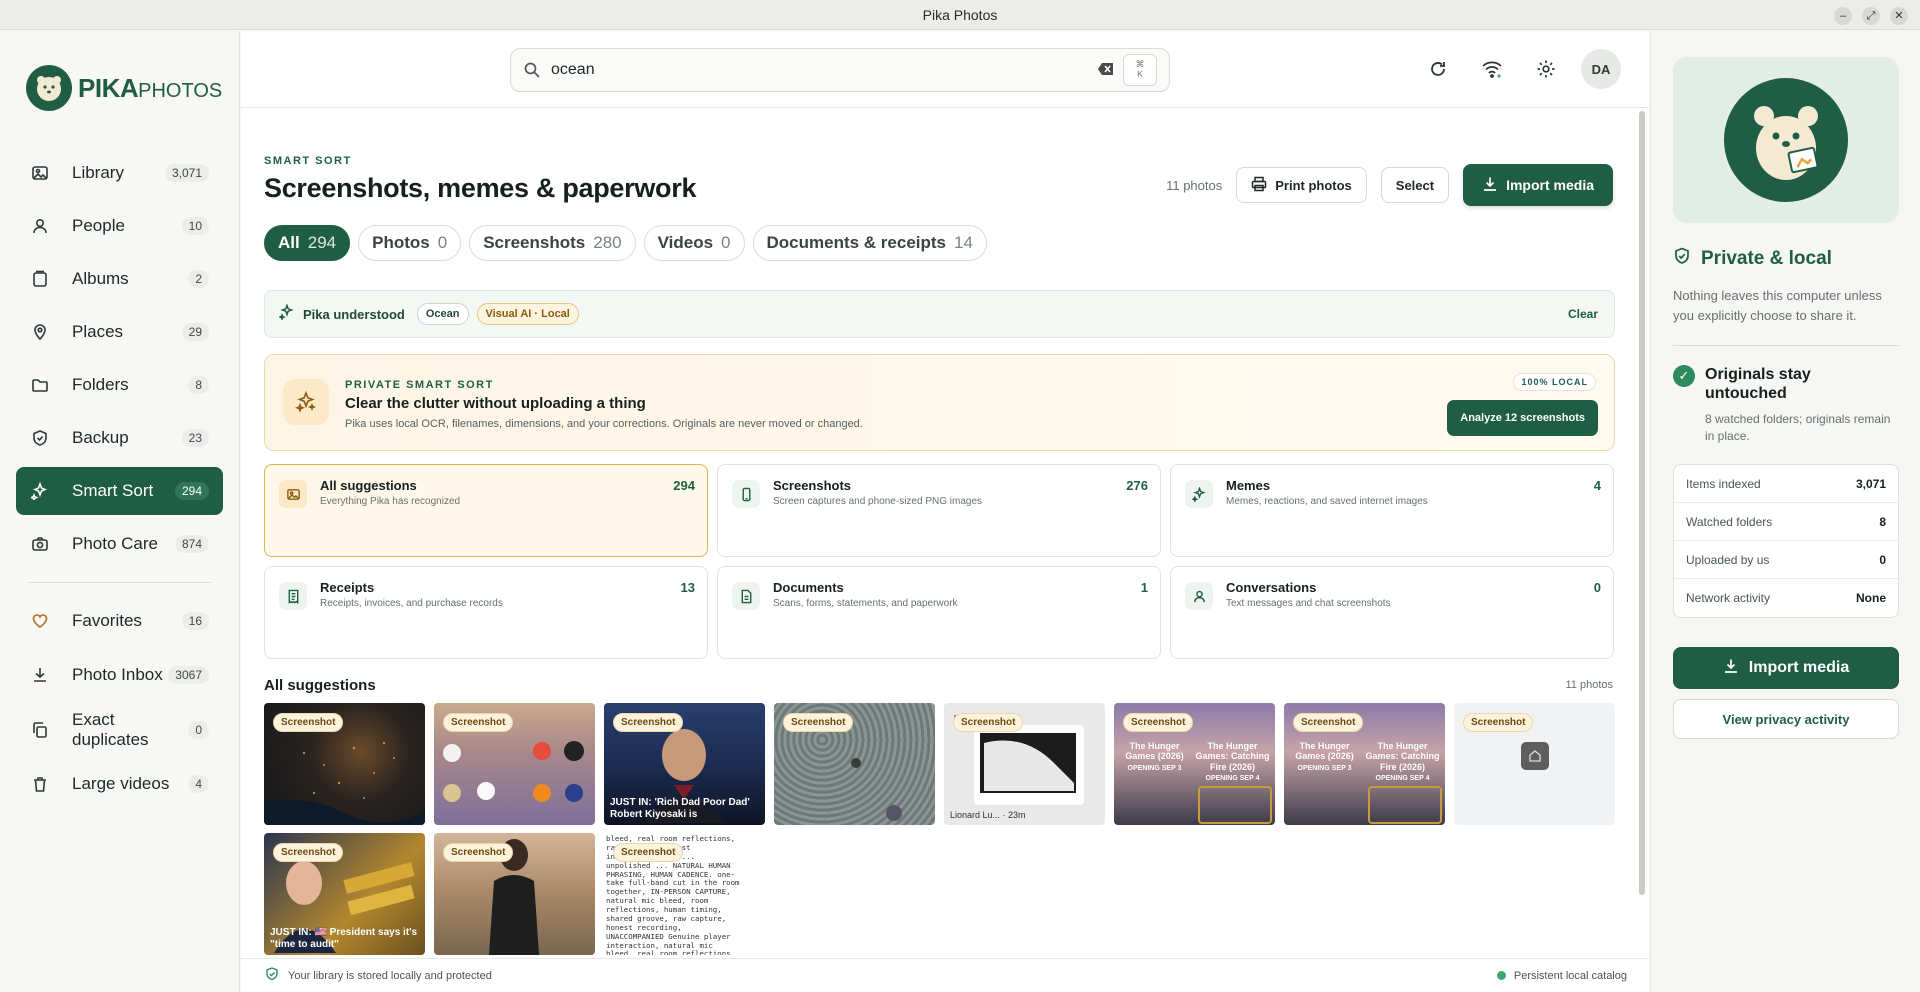 This screenshot has width=1920, height=992. What do you see at coordinates (1786, 598) in the screenshot?
I see `stat-row: Network activity None` at bounding box center [1786, 598].